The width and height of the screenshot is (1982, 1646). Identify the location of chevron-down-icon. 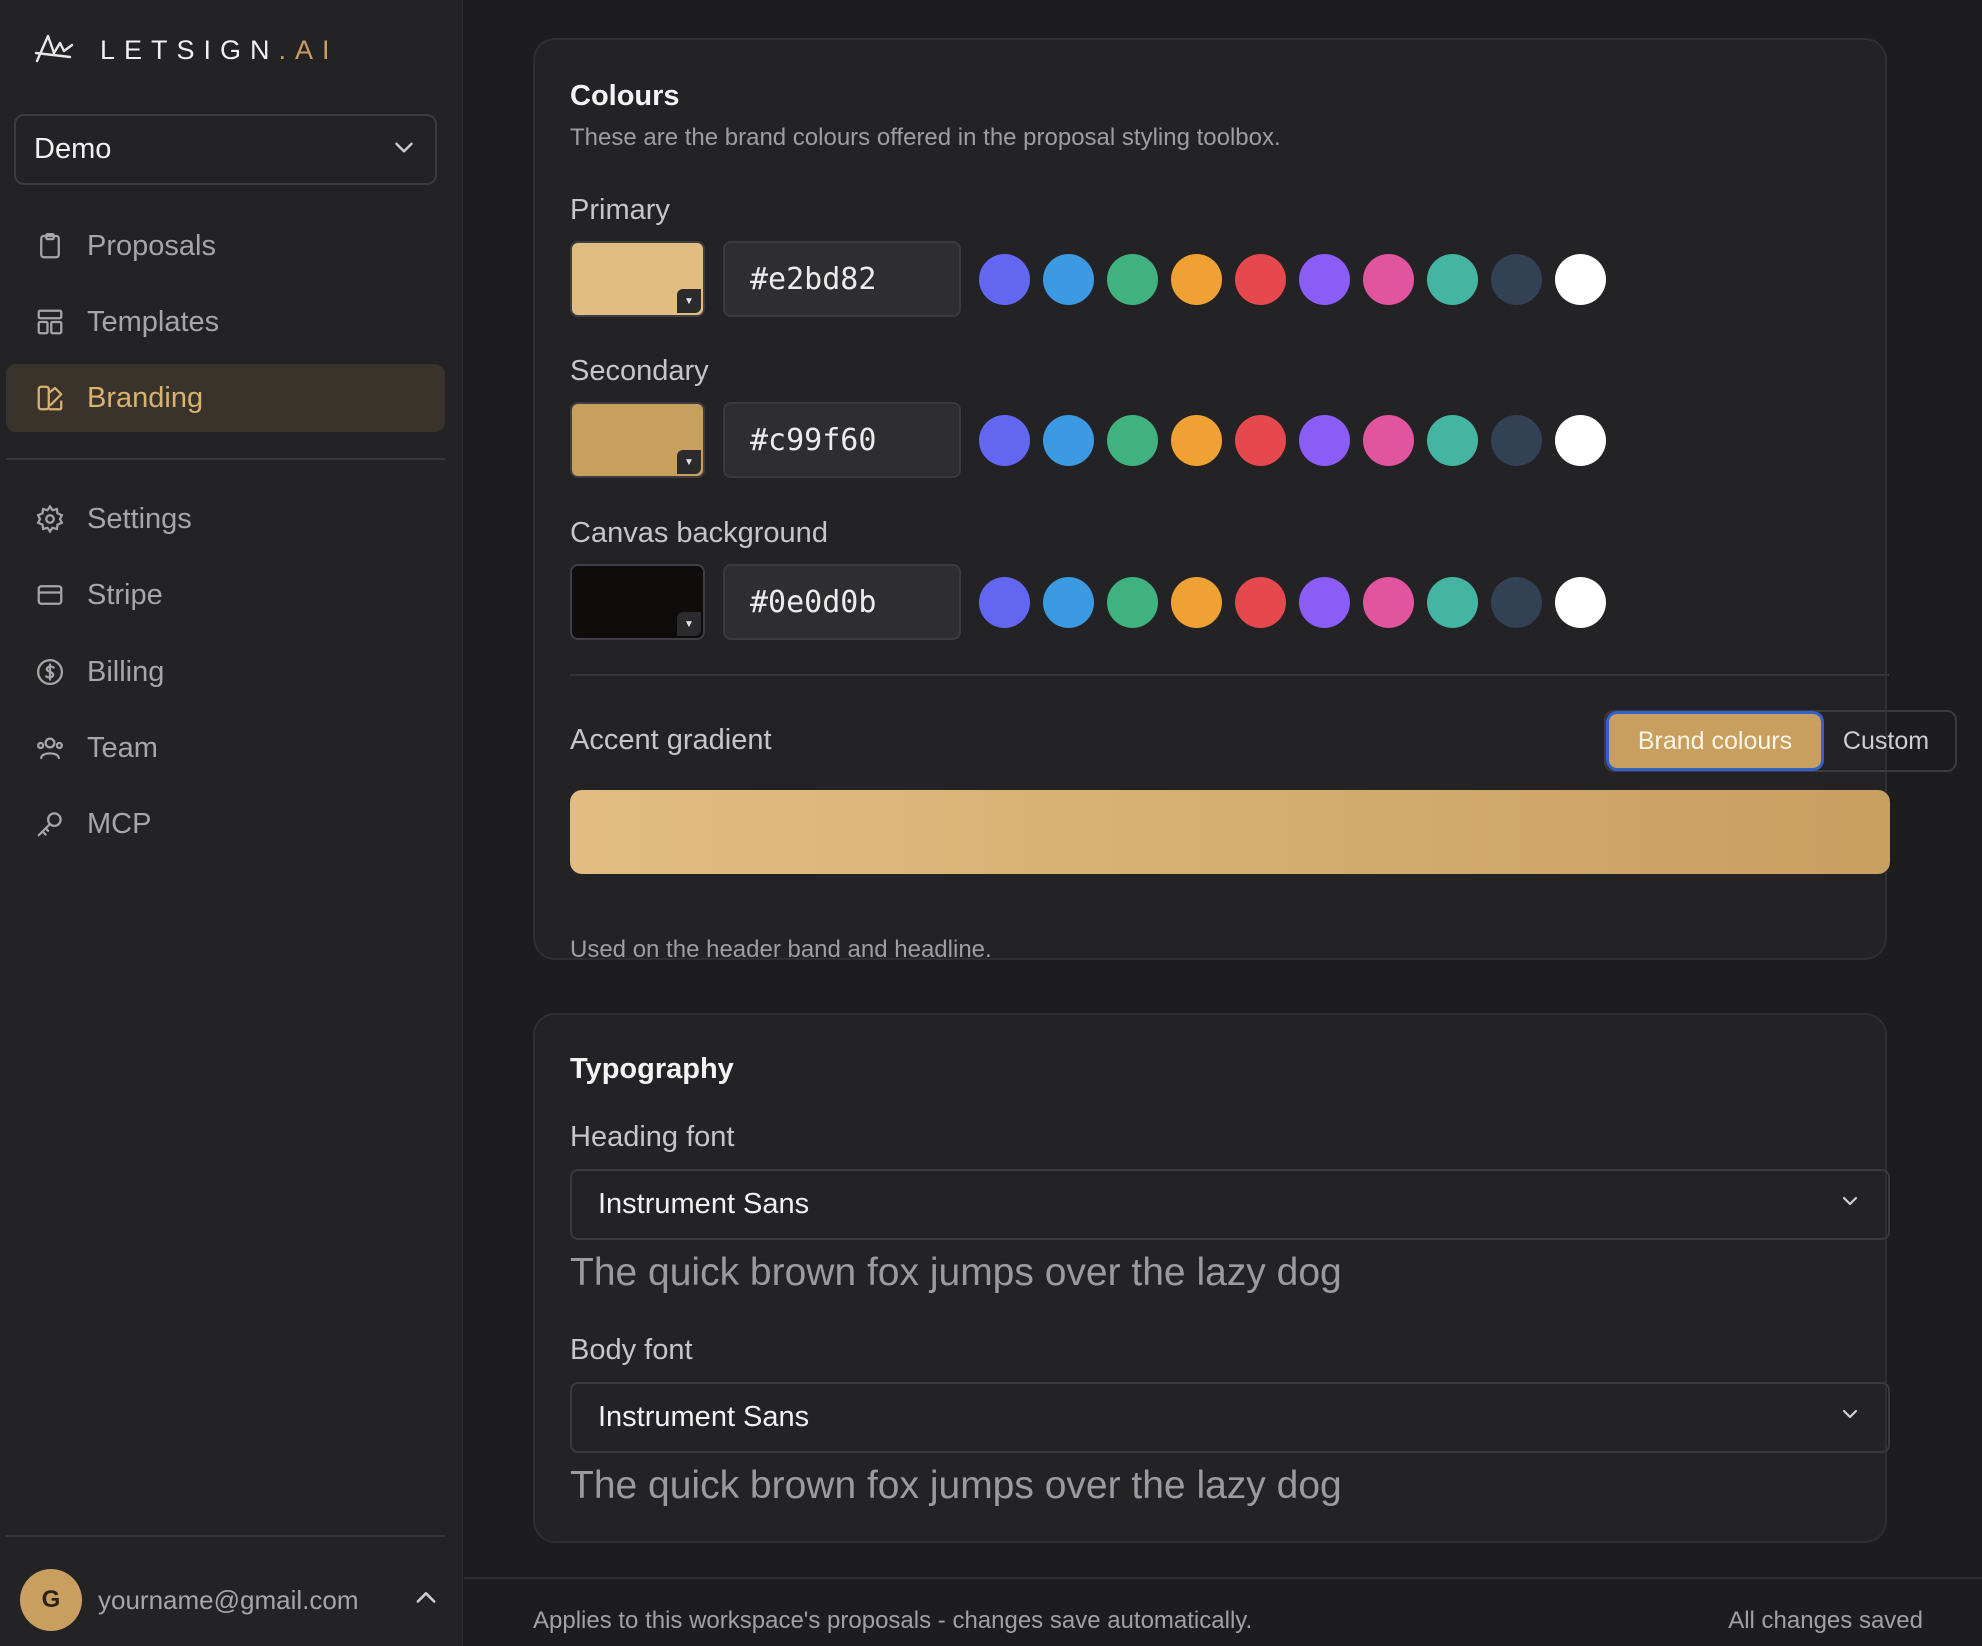
(404, 149).